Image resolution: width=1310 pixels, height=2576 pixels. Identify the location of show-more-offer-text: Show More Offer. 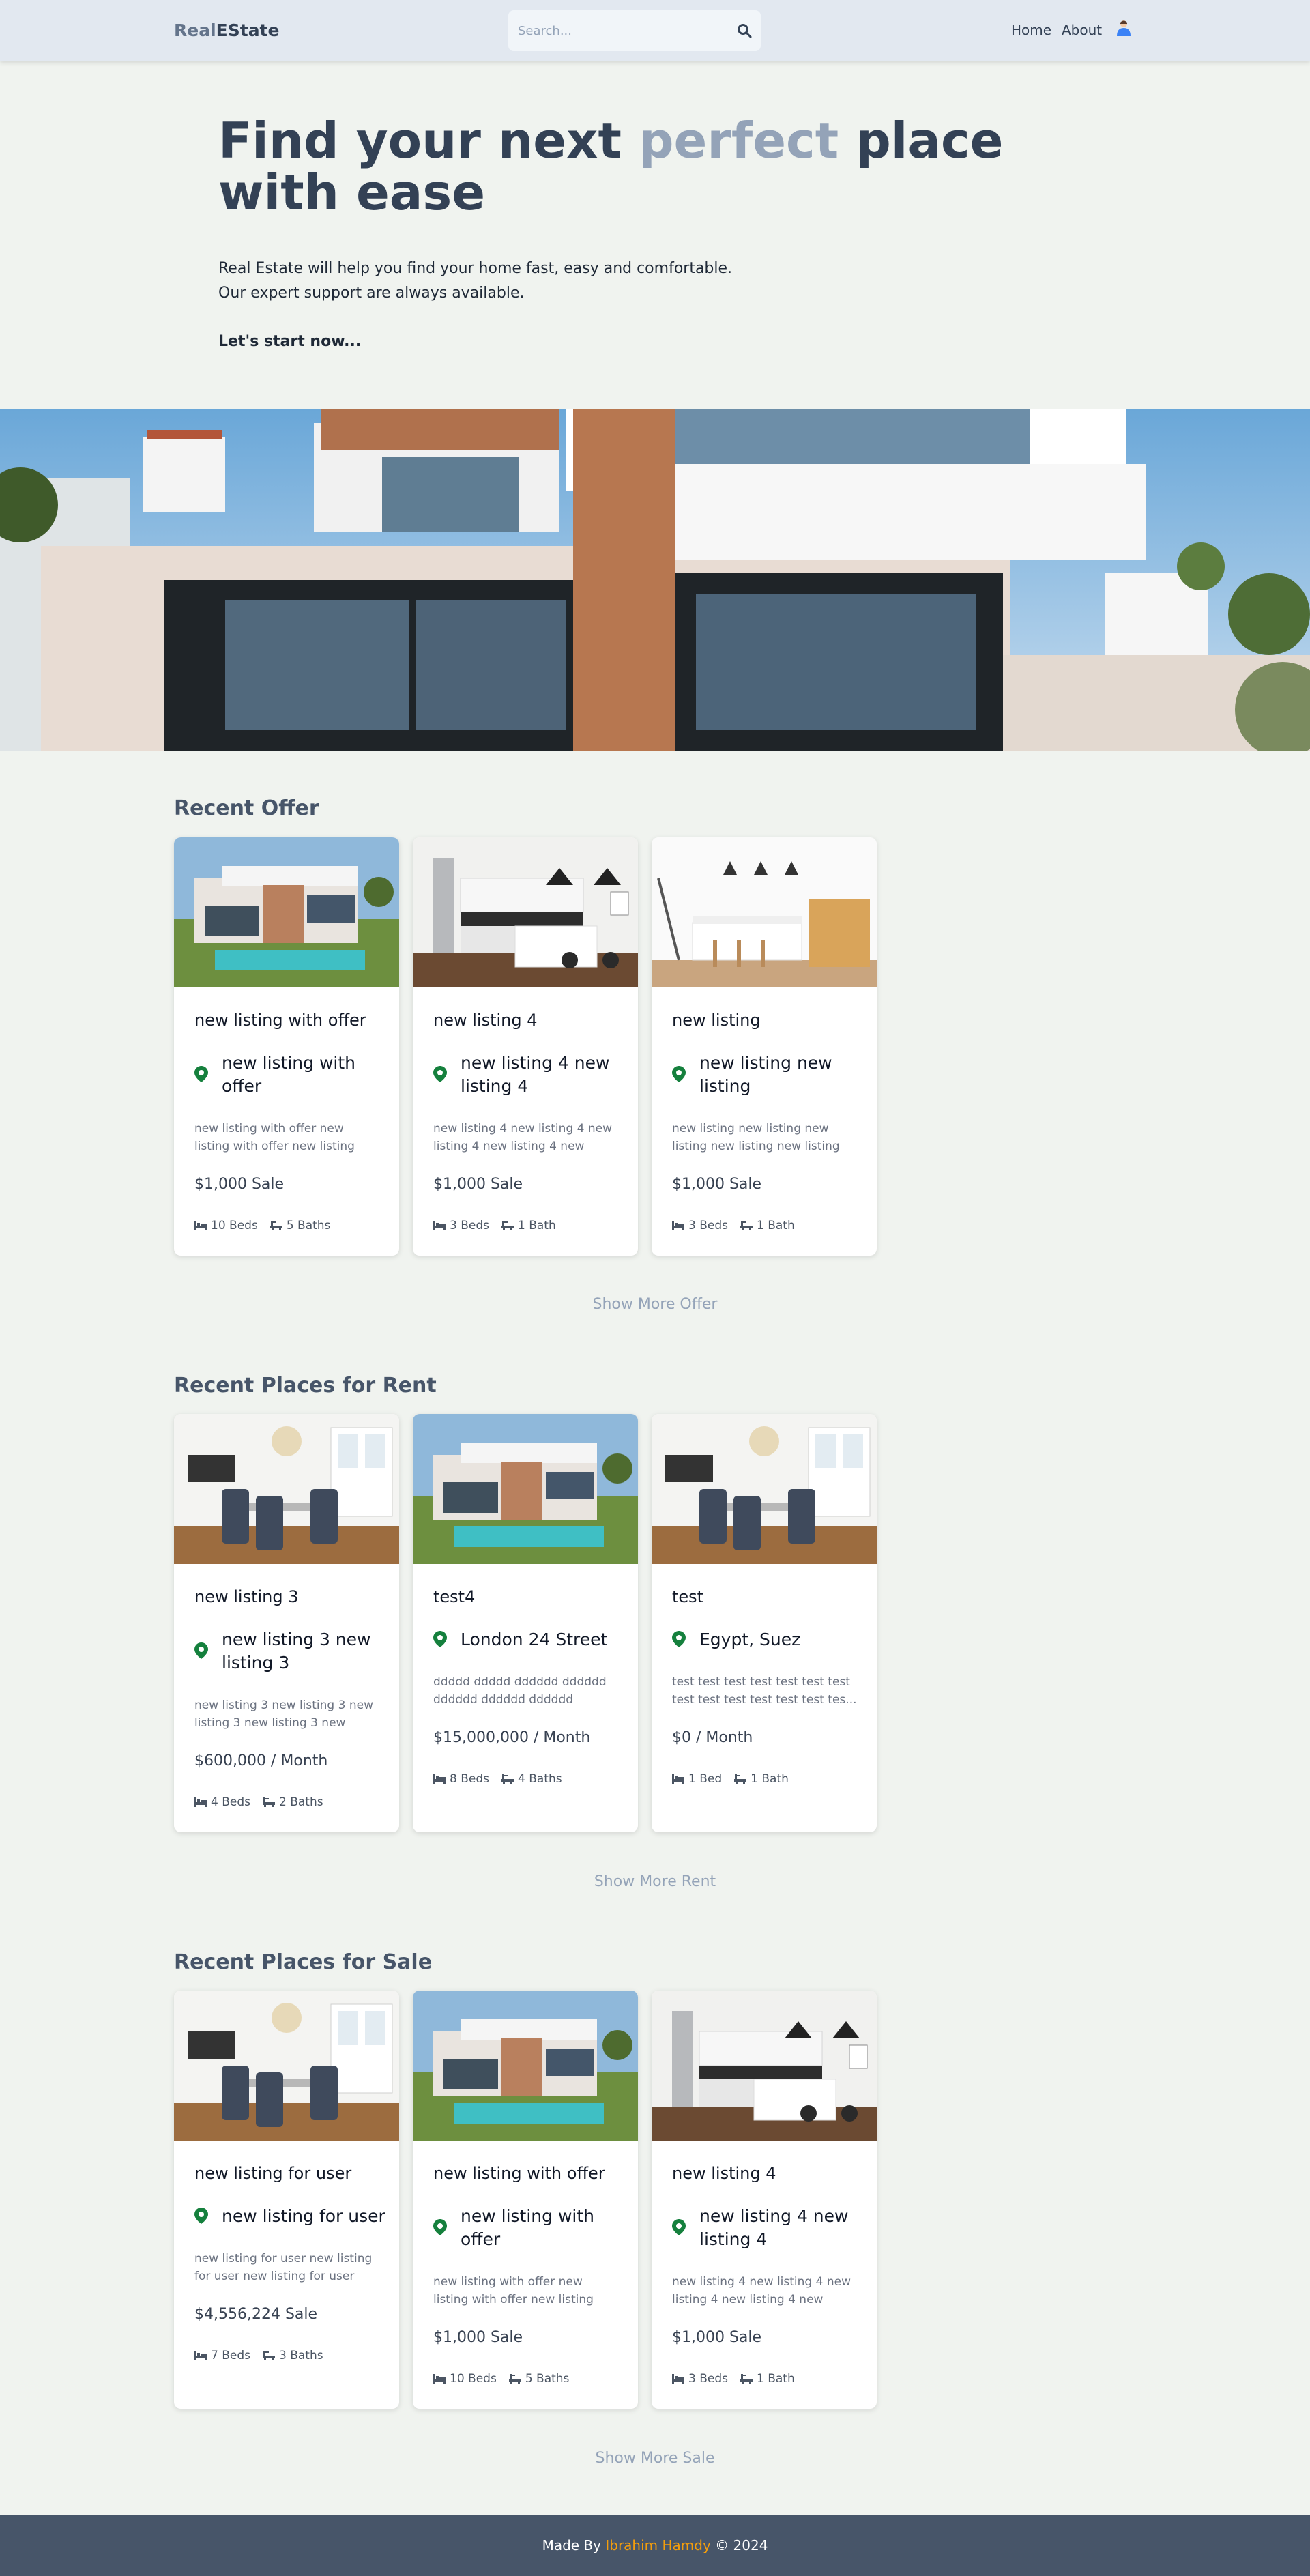
(655, 1304).